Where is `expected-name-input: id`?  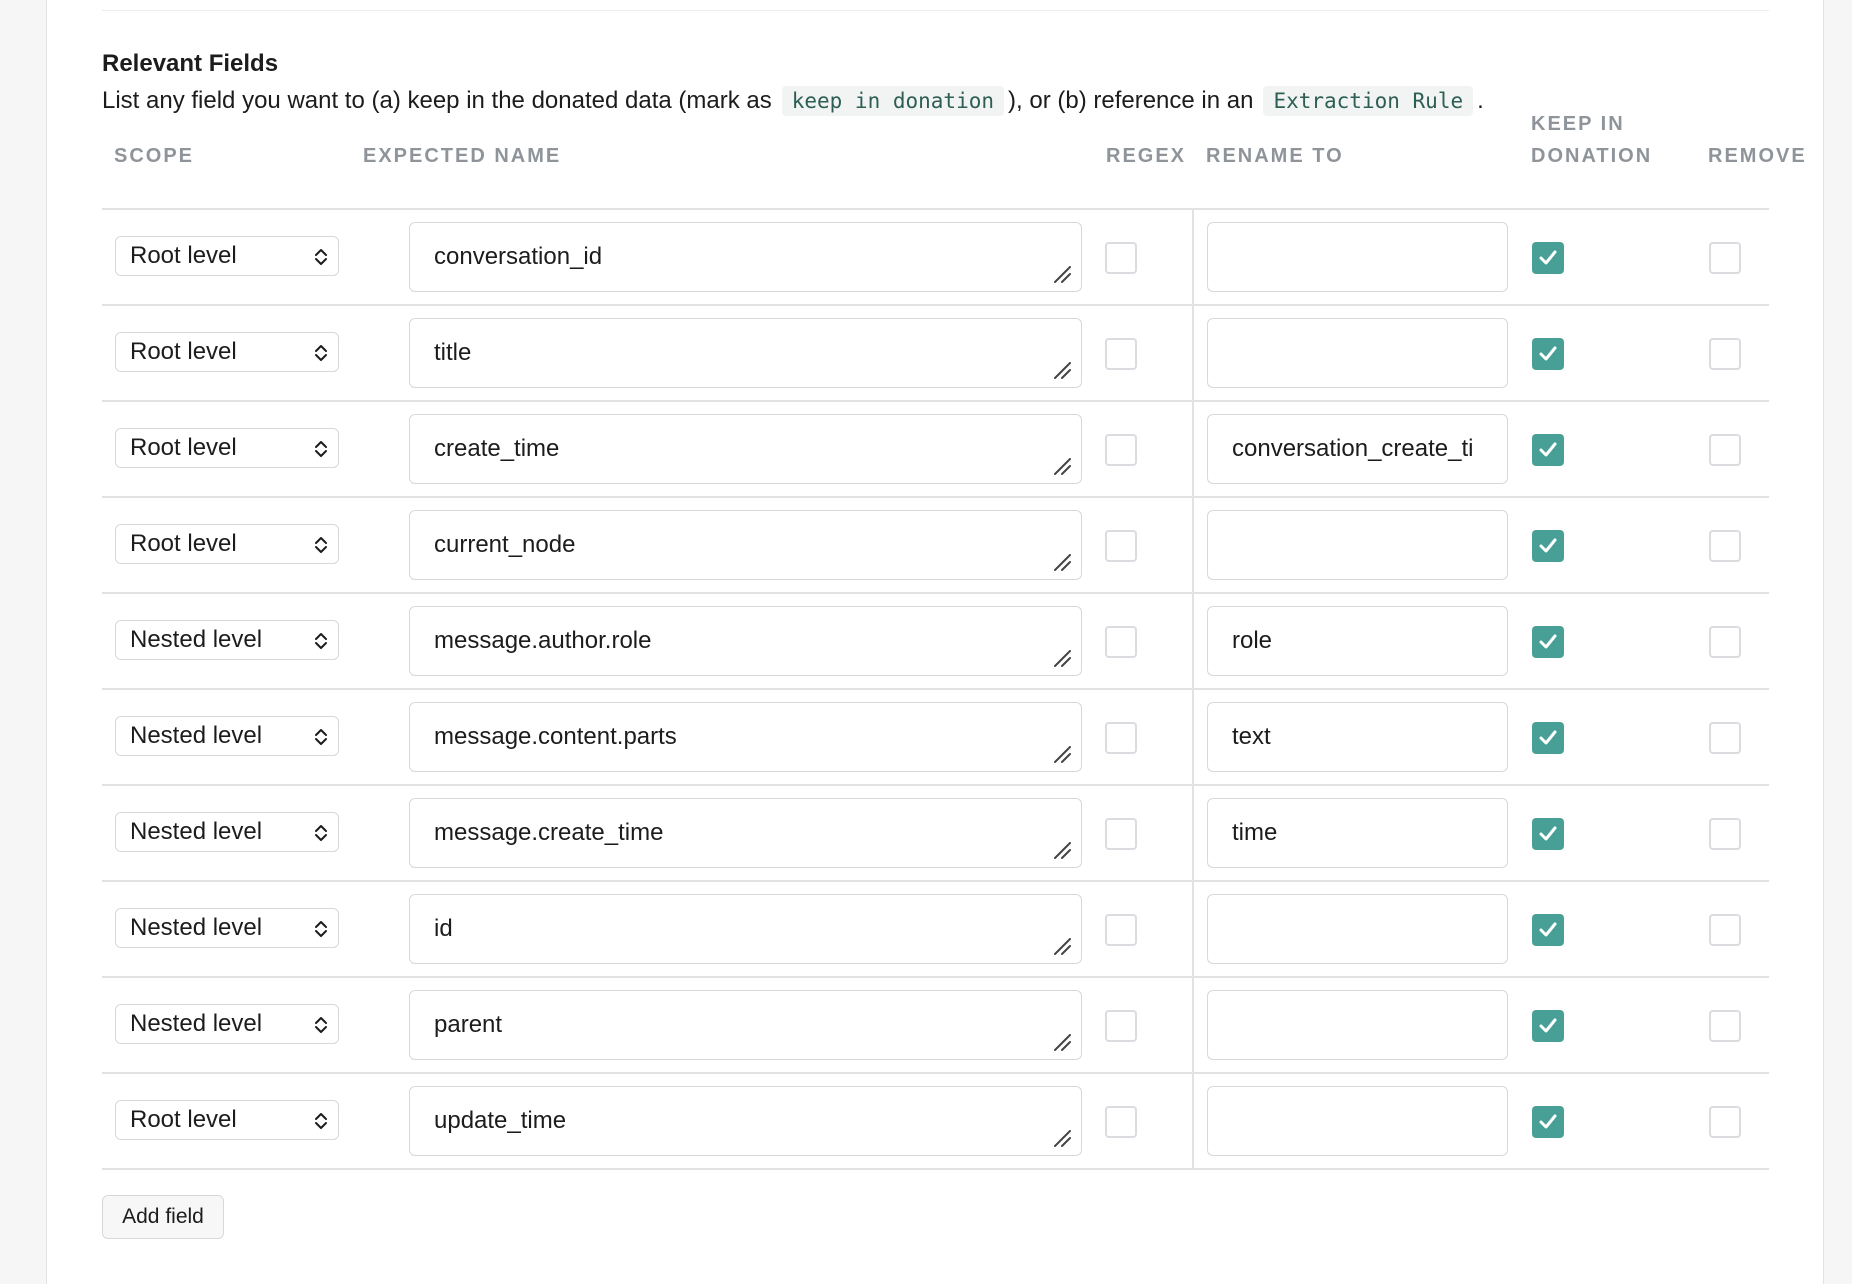
expected-name-input: id is located at coordinates (745, 929).